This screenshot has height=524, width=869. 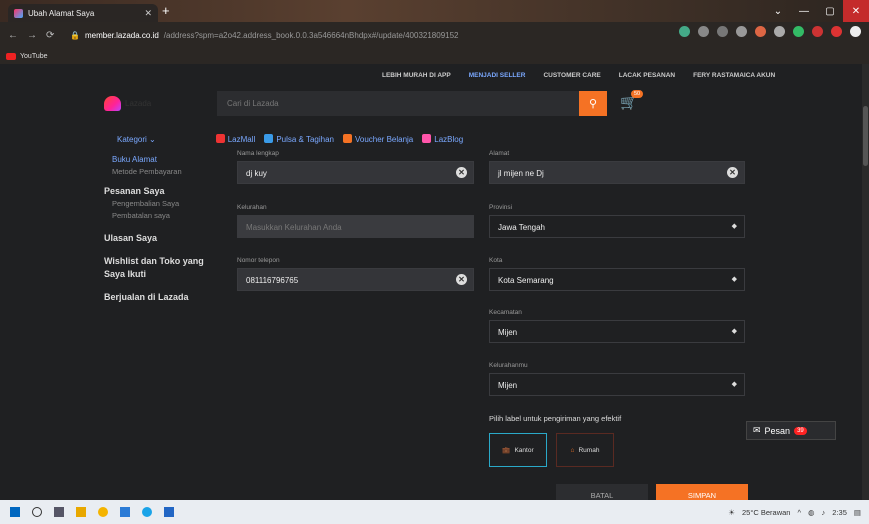 I want to click on extension-icon, so click(x=760, y=31).